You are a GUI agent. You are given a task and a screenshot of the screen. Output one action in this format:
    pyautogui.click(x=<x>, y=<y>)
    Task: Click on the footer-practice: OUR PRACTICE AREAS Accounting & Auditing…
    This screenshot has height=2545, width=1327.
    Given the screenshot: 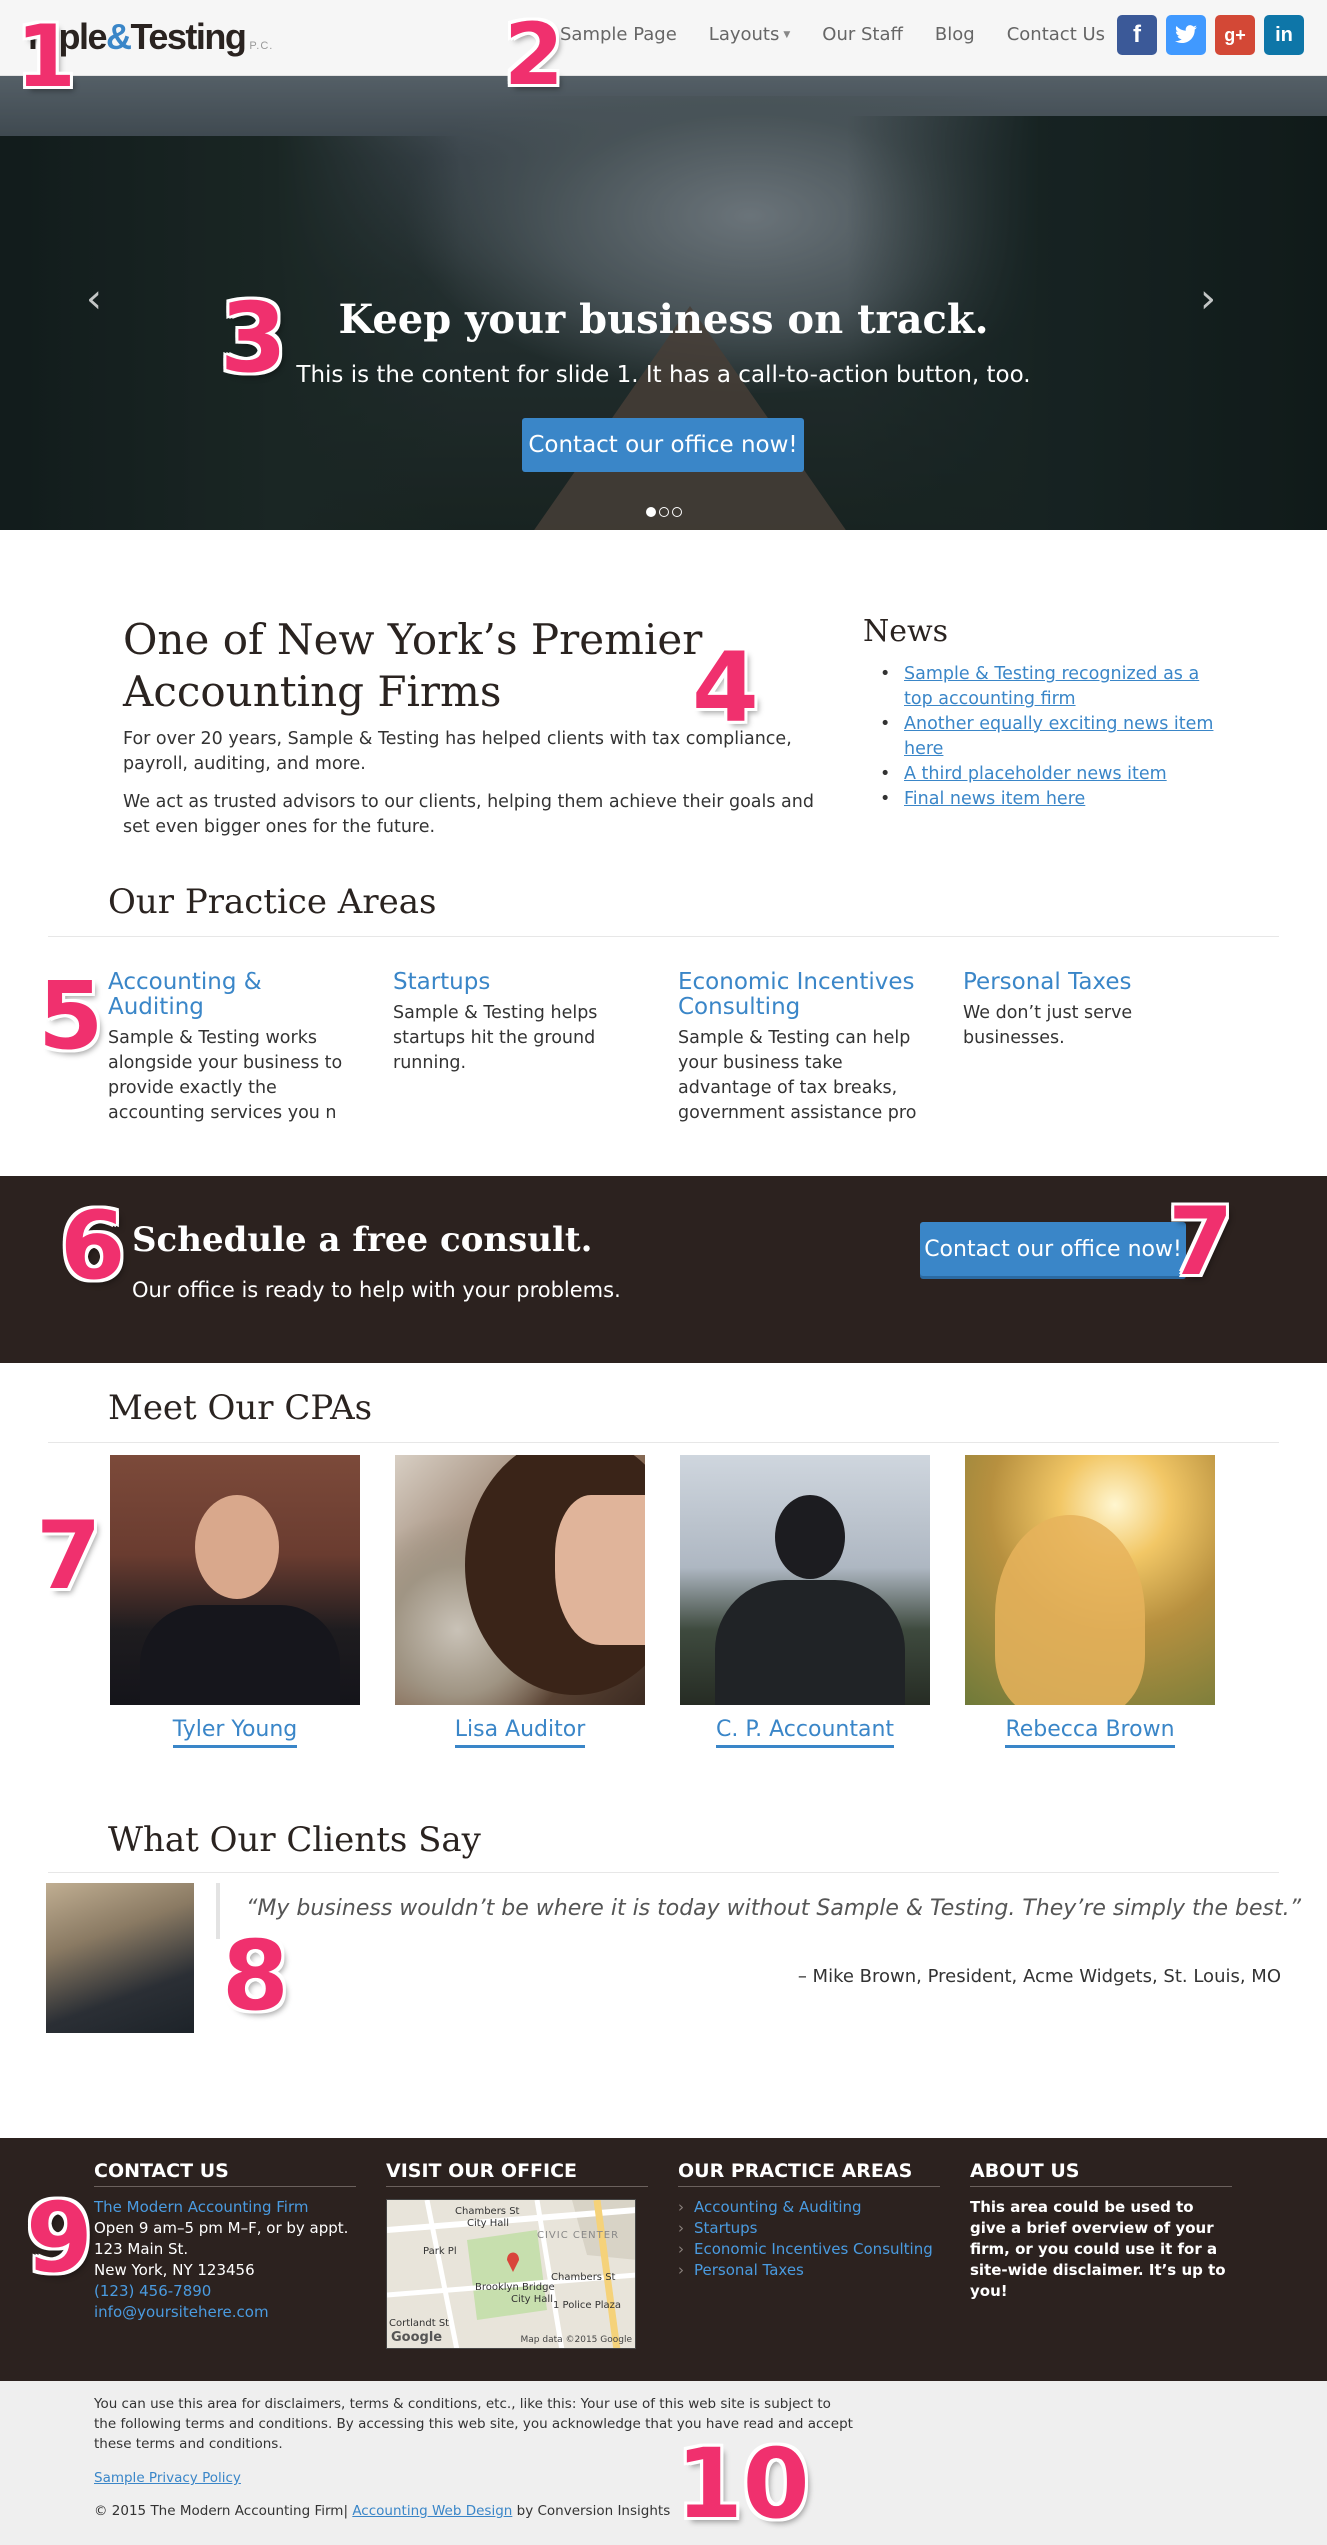 What is the action you would take?
    pyautogui.click(x=809, y=2220)
    